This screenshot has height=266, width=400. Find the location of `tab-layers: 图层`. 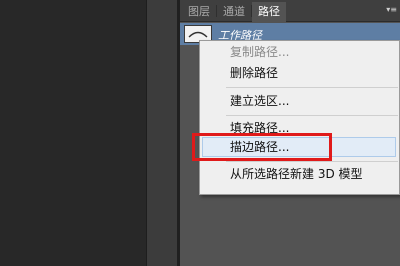

tab-layers: 图层 is located at coordinates (199, 12).